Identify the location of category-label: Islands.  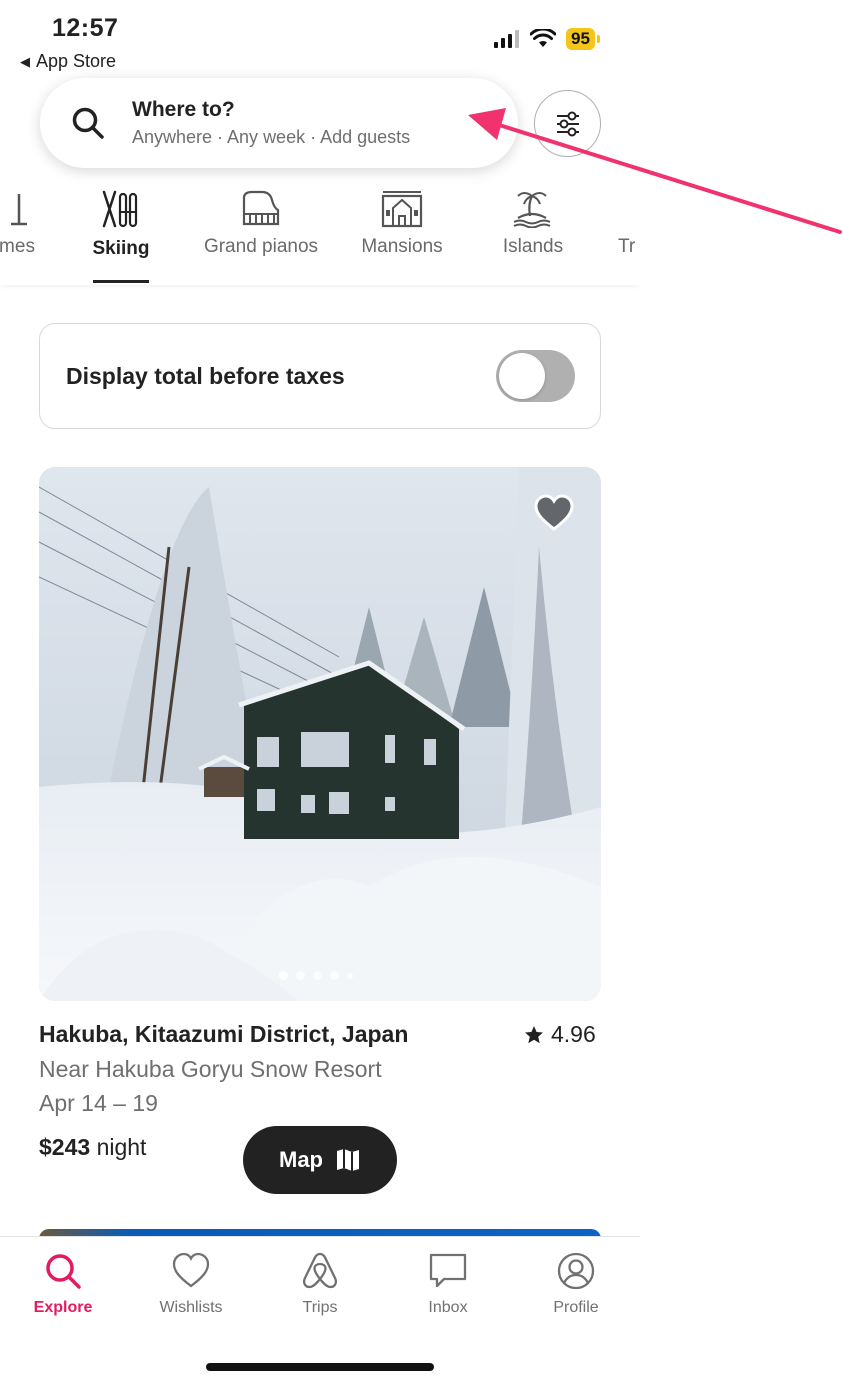
(533, 246).